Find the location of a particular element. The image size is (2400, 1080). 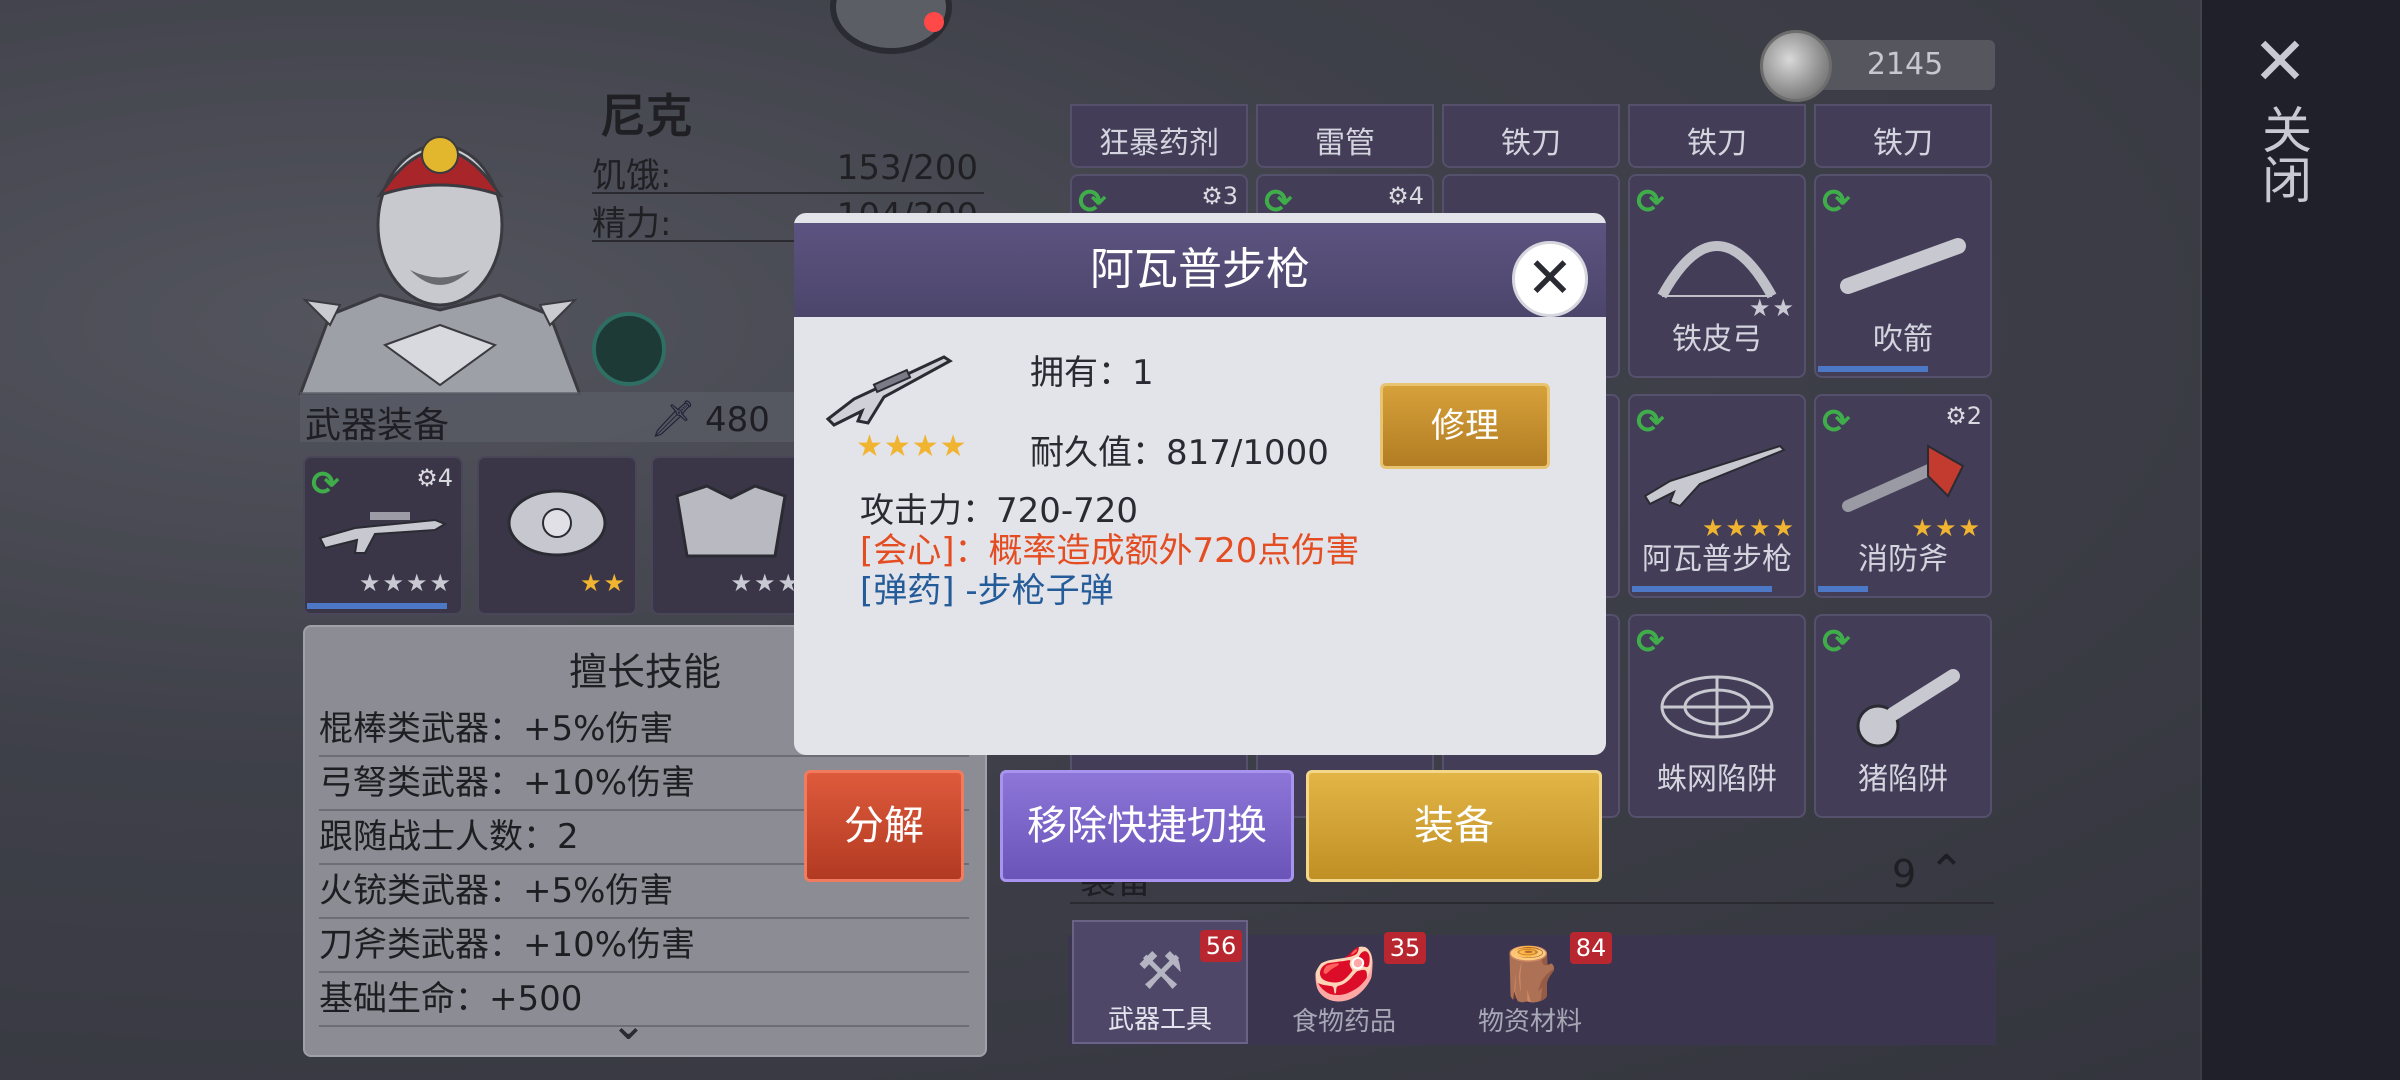

character-avatar is located at coordinates (440, 265).